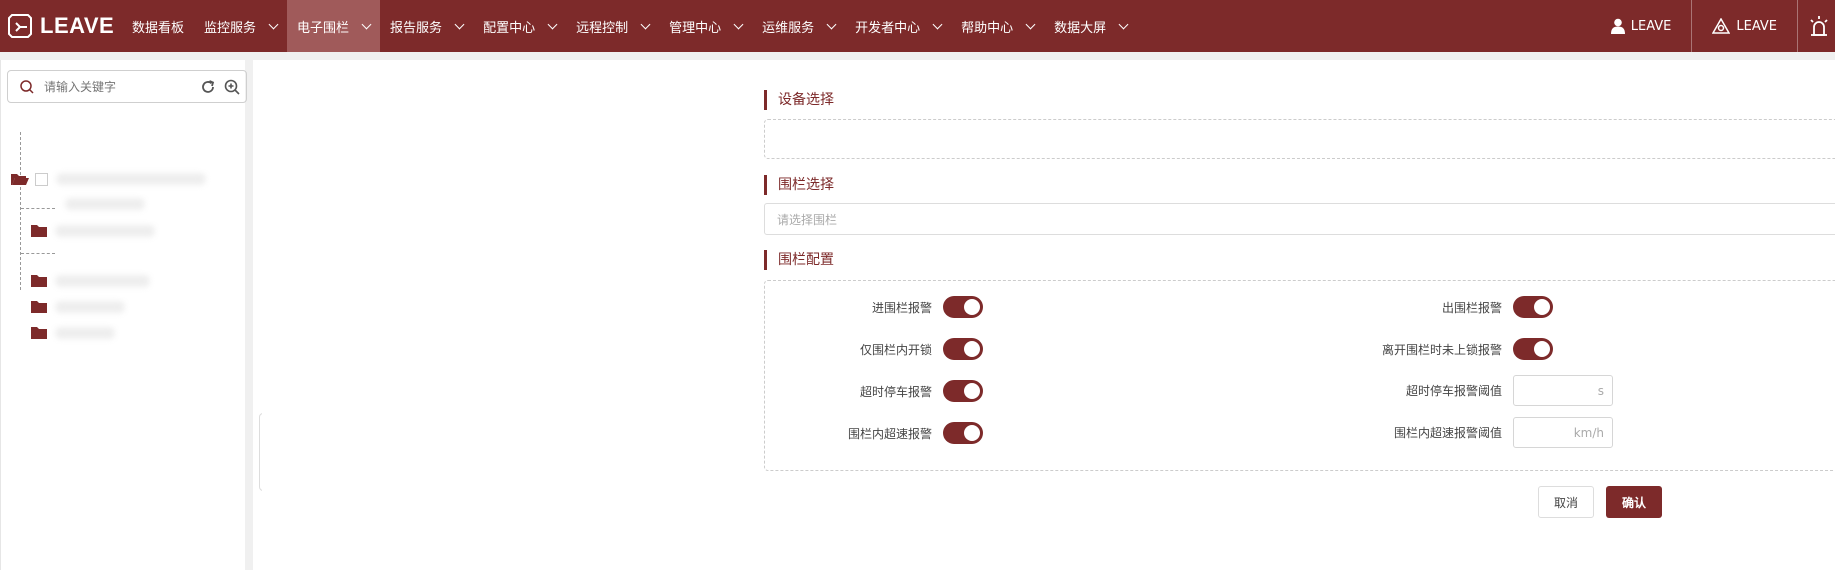 This screenshot has height=570, width=1835. Describe the element at coordinates (901, 307) in the screenshot. I see `config-label: 进围栏报警` at that location.